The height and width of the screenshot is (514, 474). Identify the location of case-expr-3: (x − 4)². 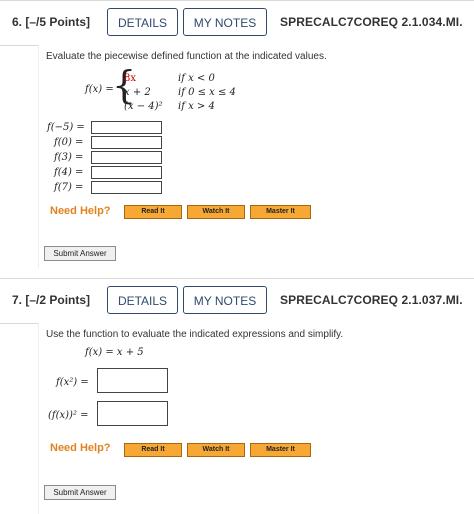
(143, 106).